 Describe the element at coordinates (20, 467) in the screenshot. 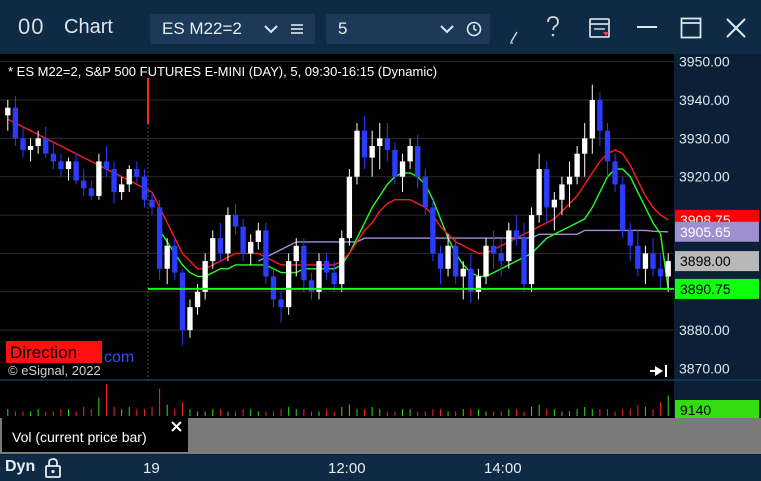

I see `dynamic-mode-label: Dyn` at that location.